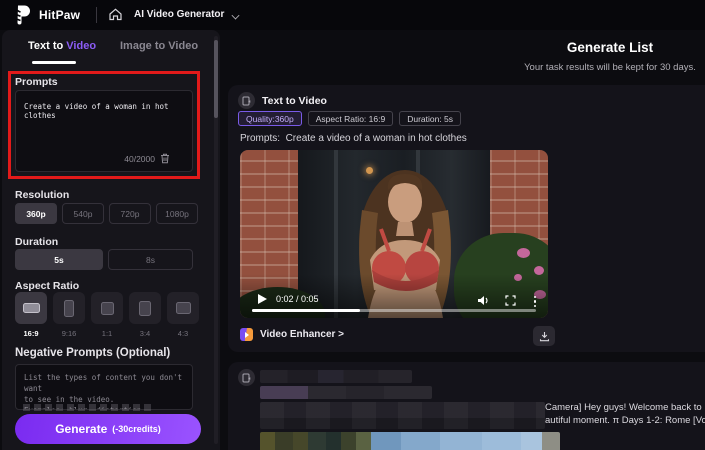 The width and height of the screenshot is (705, 450). Describe the element at coordinates (136, 429) in the screenshot. I see `generate-button-credits: (-30credits)` at that location.